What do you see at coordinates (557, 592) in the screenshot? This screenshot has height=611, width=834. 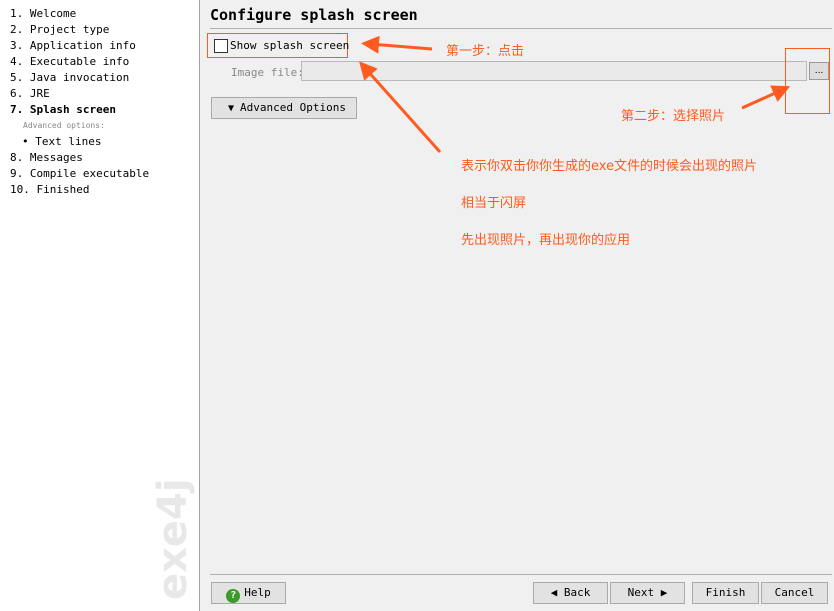 I see `triangle-left-icon: ◀` at bounding box center [557, 592].